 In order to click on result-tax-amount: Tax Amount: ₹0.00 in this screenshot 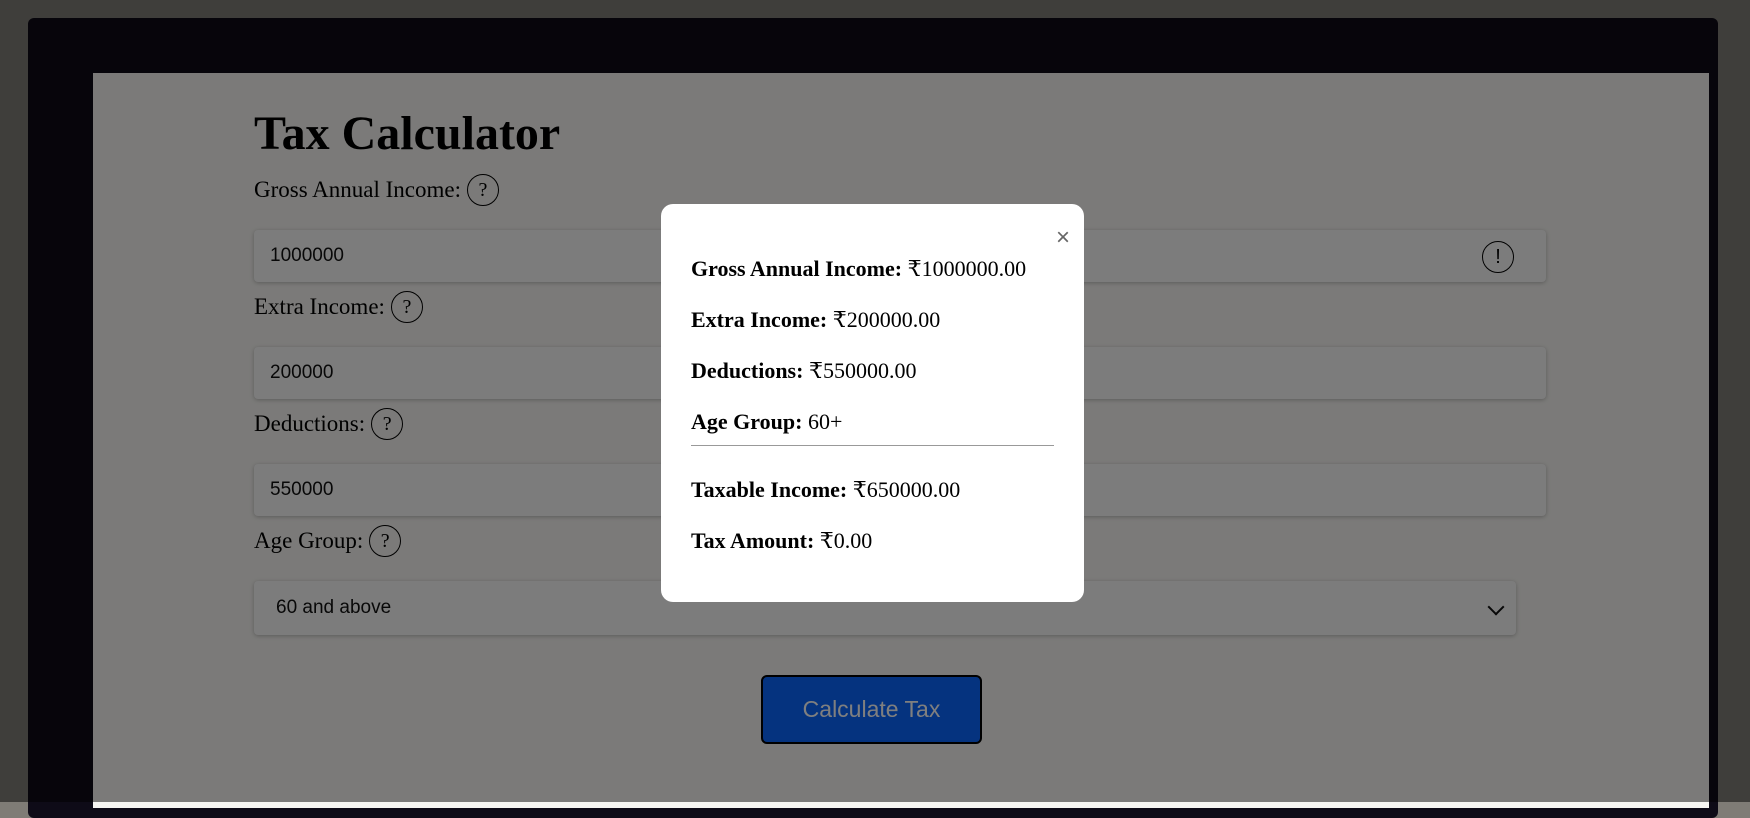, I will do `click(781, 541)`.